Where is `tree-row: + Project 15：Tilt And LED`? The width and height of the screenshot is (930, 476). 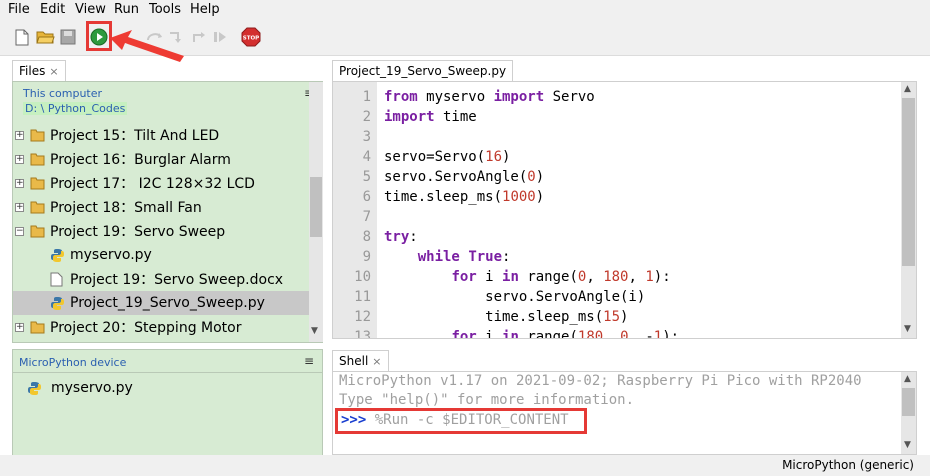
tree-row: + Project 15：Tilt And LED is located at coordinates (161, 135).